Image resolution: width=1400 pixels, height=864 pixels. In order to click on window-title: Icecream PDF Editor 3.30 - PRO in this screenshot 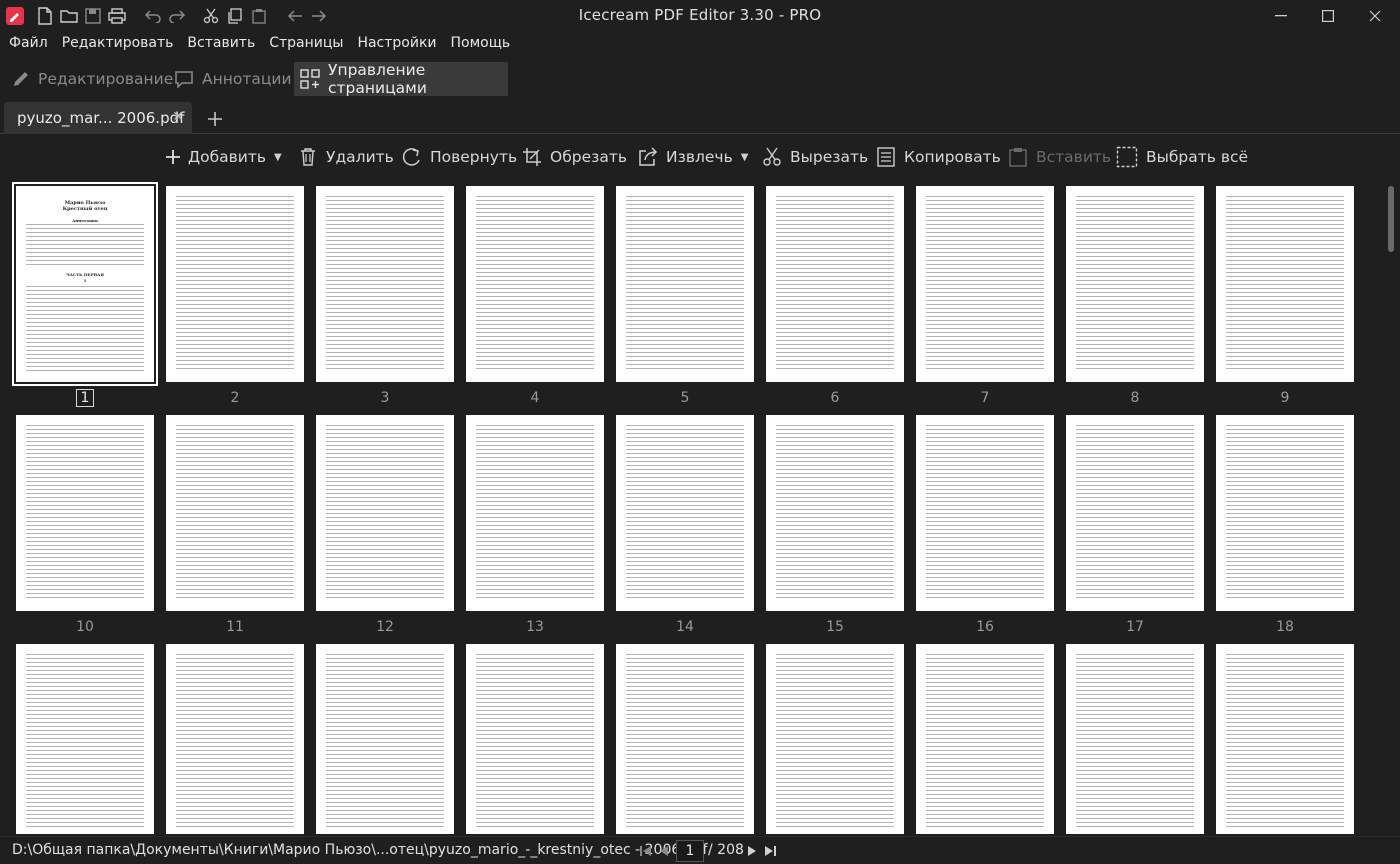, I will do `click(700, 15)`.